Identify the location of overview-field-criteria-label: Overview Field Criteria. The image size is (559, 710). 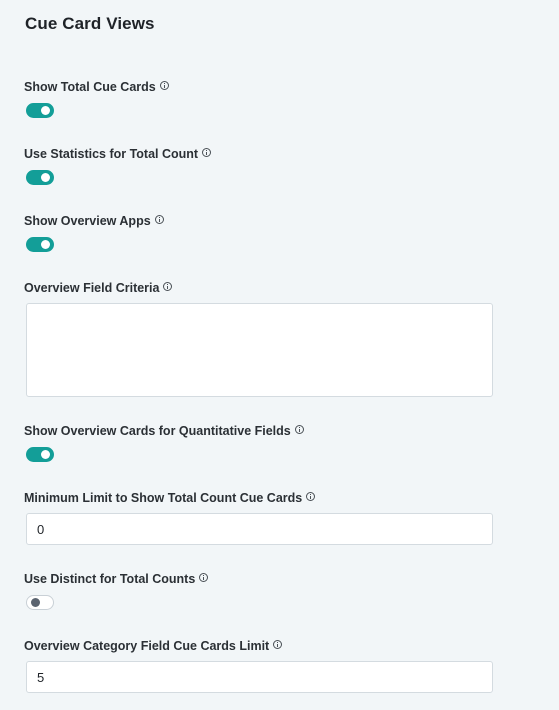
(98, 288).